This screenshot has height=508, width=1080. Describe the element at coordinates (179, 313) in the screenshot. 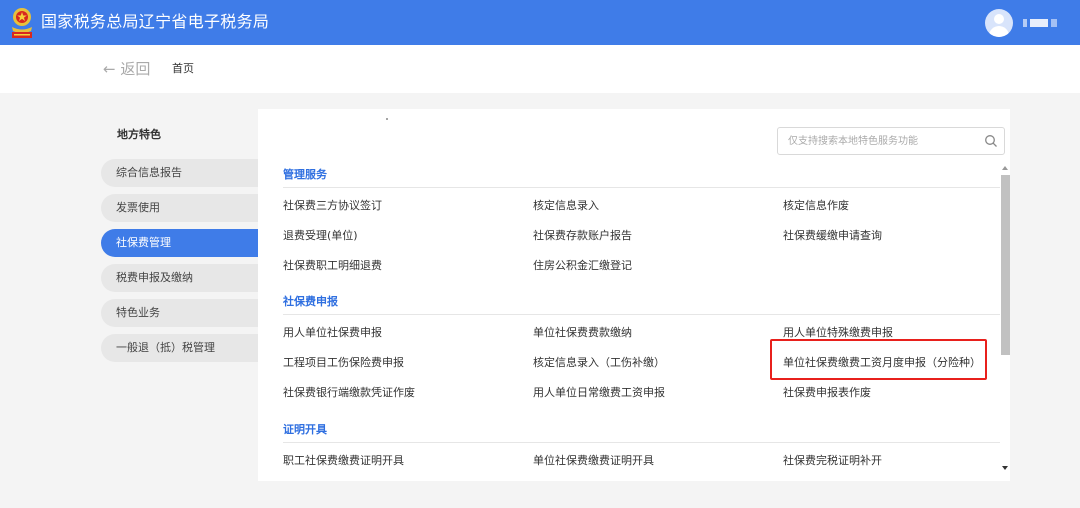

I see `sidebar-item-special-business: 特色业务` at that location.